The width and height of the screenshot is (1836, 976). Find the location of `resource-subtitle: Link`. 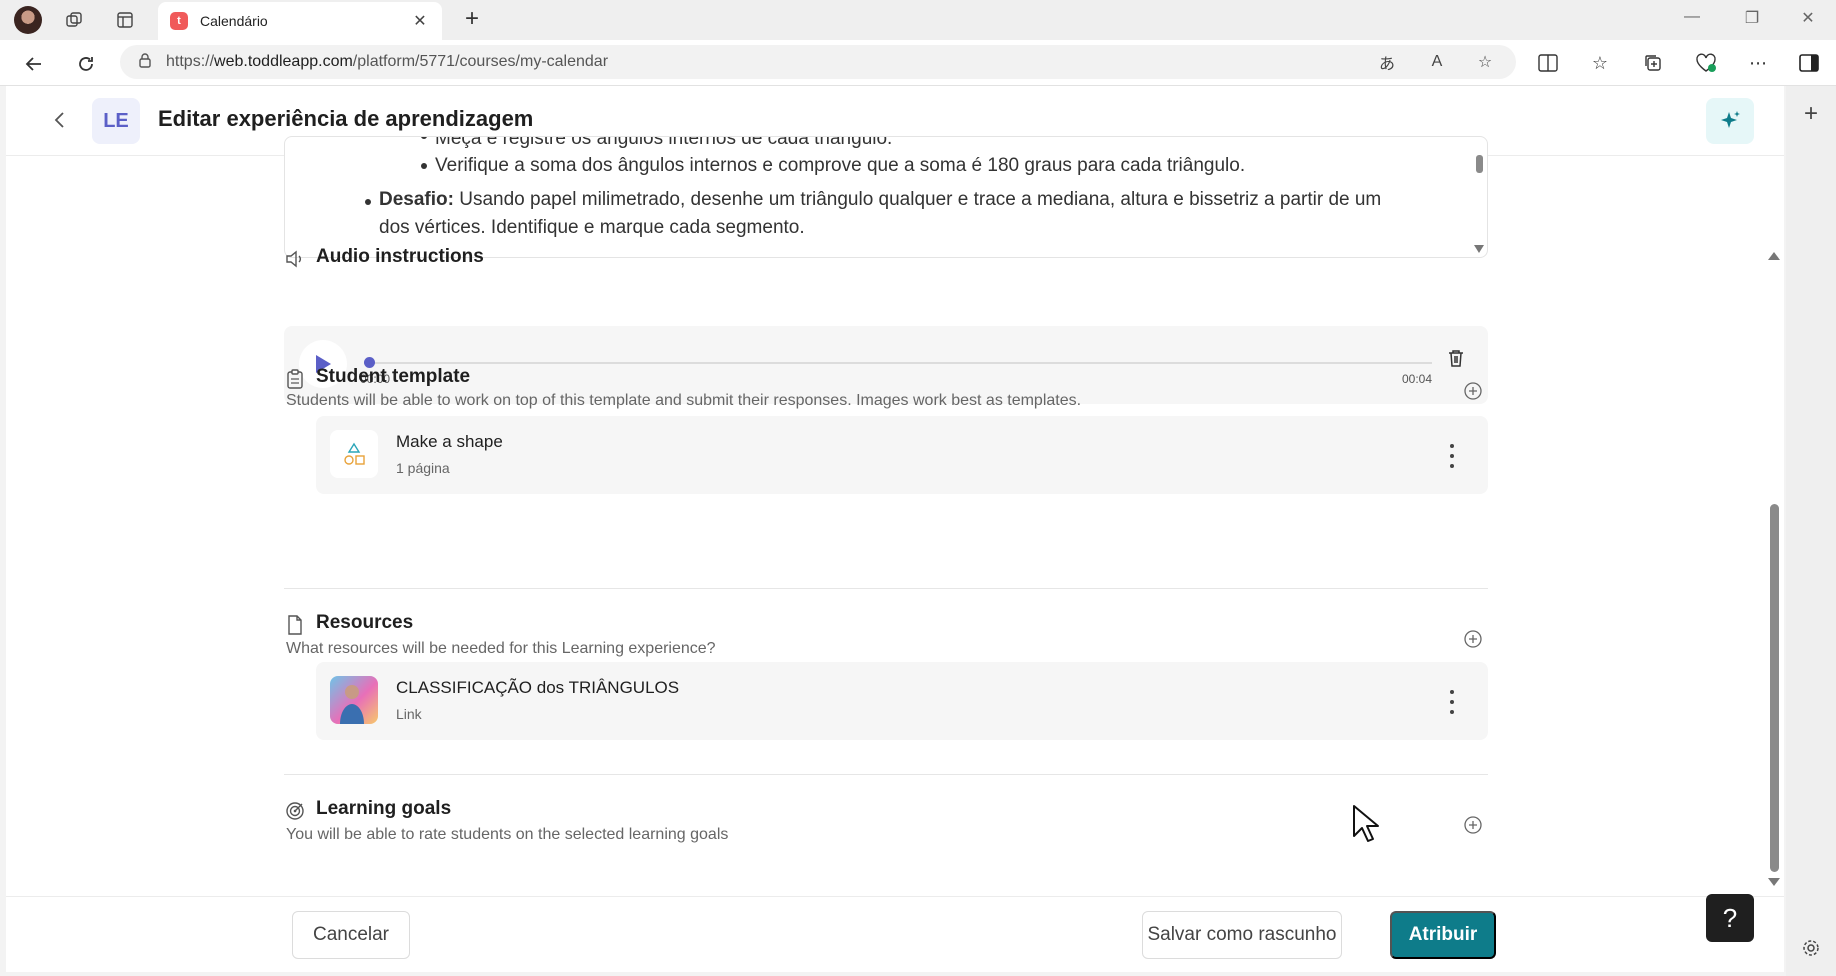

resource-subtitle: Link is located at coordinates (409, 714).